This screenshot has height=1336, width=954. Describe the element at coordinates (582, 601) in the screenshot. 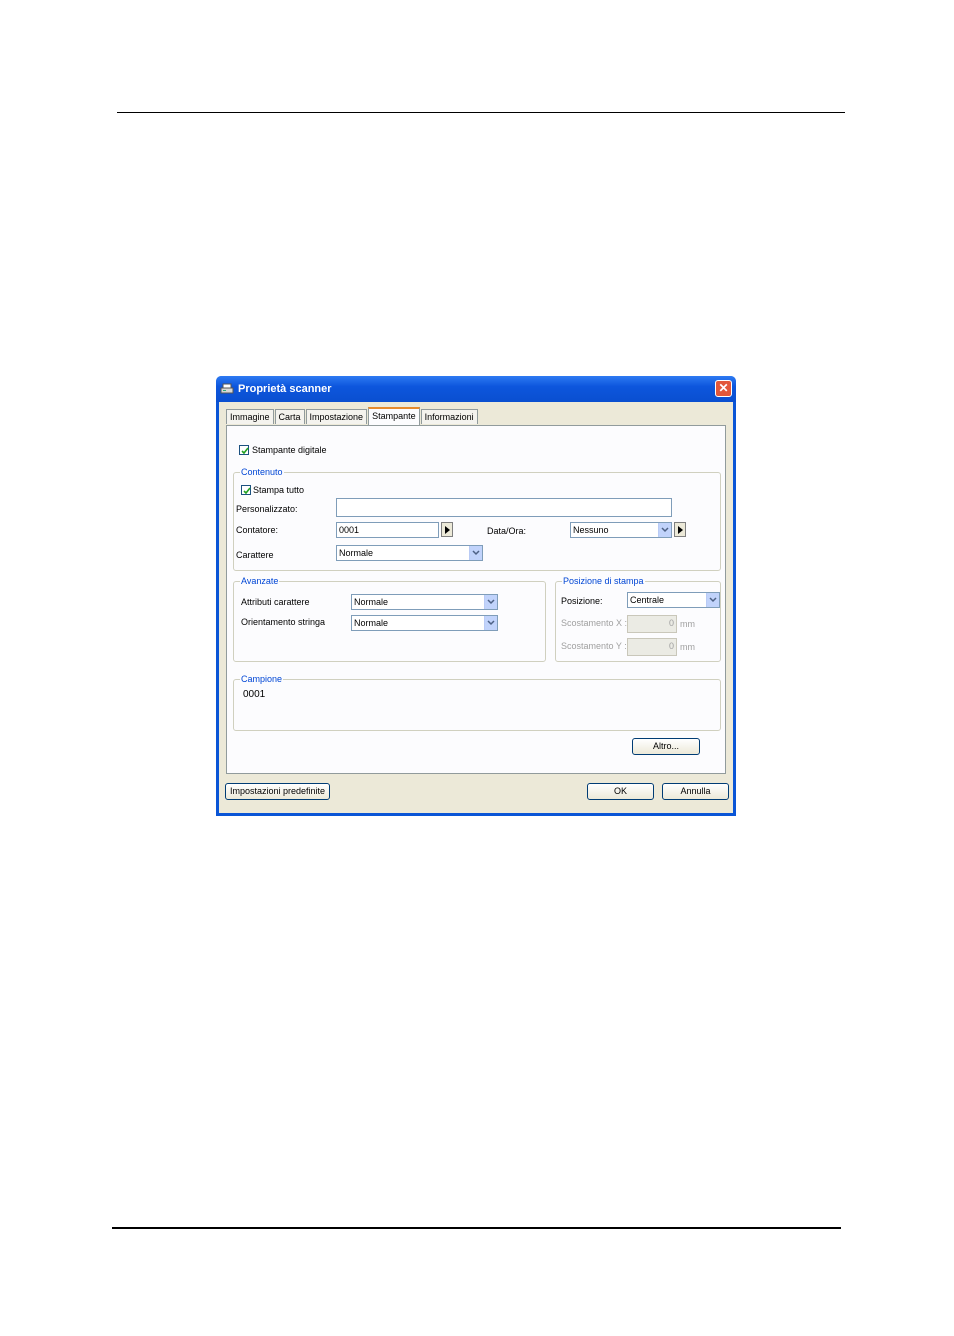

I see `position-label: Posizione:` at that location.